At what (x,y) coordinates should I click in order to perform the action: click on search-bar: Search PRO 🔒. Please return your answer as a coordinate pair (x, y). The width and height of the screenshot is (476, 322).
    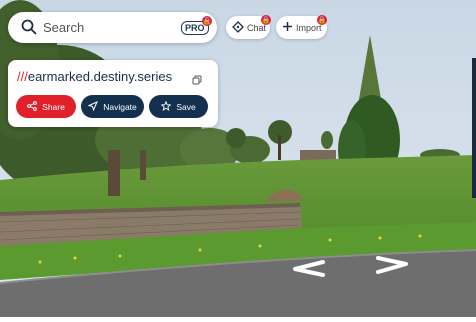
    Looking at the image, I should click on (112, 27).